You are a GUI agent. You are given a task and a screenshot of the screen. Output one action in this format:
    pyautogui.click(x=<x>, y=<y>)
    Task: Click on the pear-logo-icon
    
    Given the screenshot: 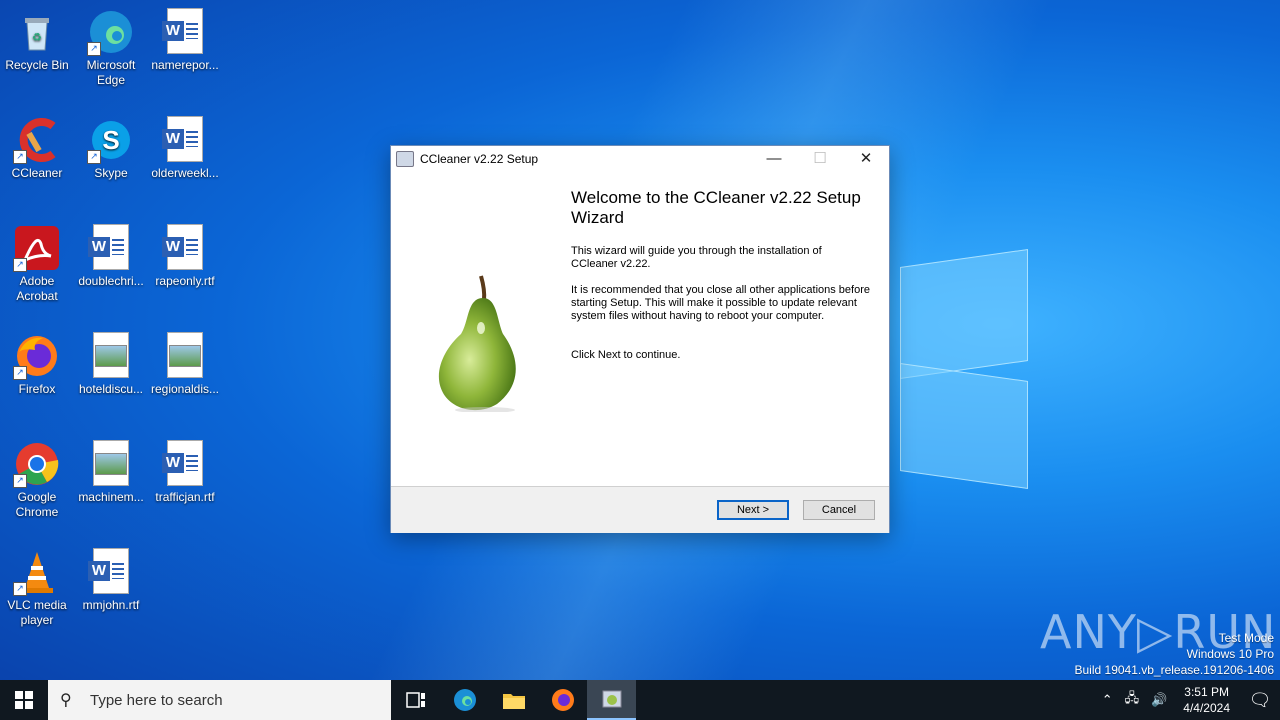 What is the action you would take?
    pyautogui.click(x=477, y=343)
    